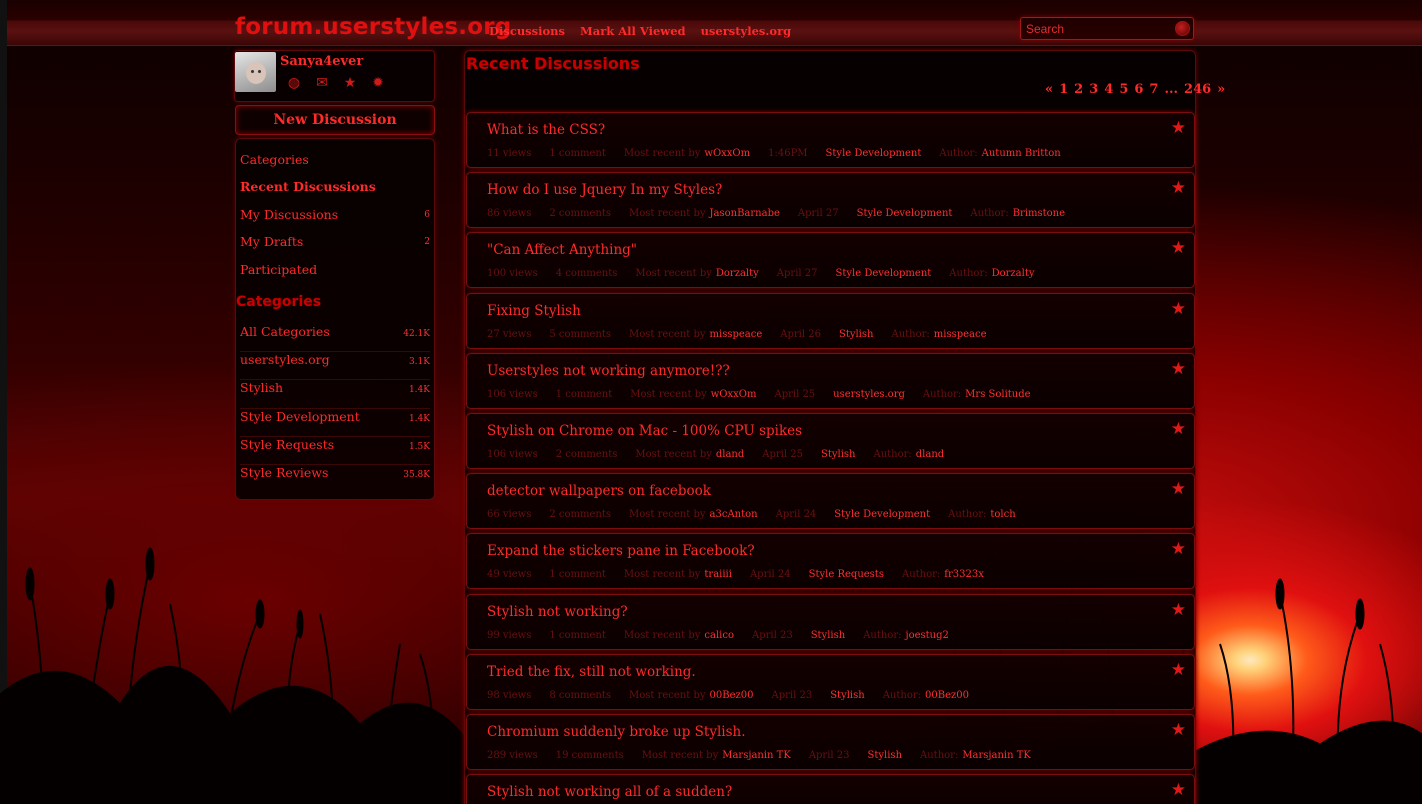 This screenshot has height=804, width=1422. What do you see at coordinates (996, 755) in the screenshot?
I see `author-name: Marsjanin TK` at bounding box center [996, 755].